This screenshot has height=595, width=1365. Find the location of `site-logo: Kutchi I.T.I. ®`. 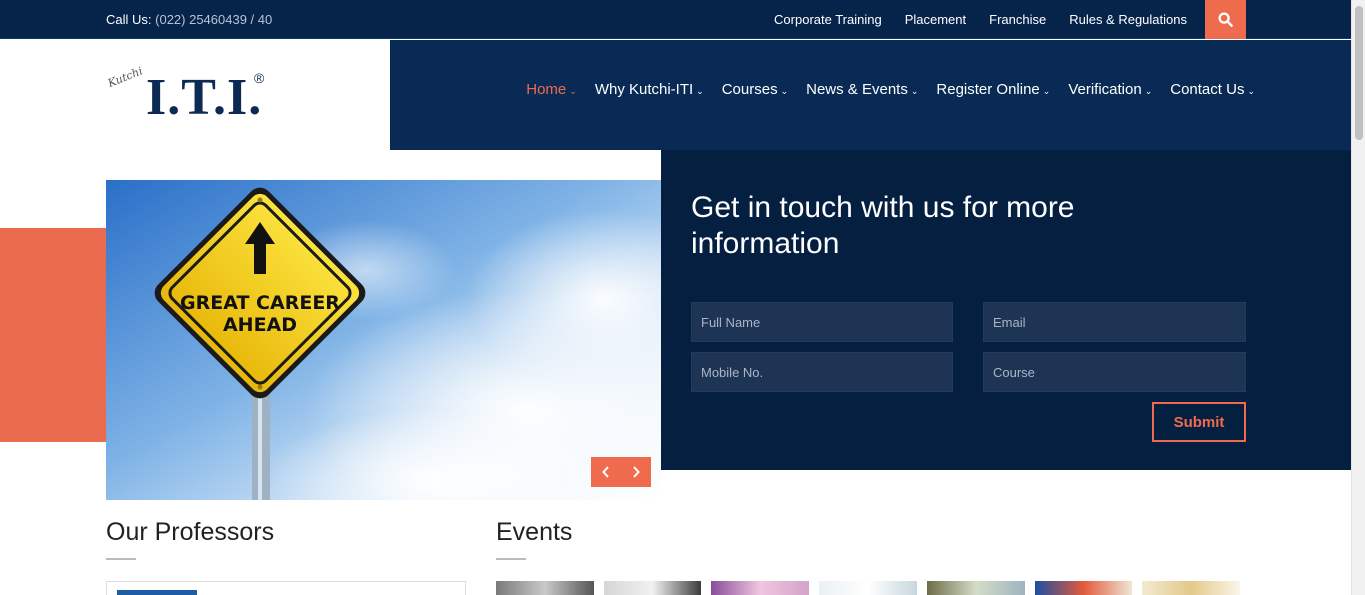

site-logo: Kutchi I.T.I. ® is located at coordinates (191, 97).